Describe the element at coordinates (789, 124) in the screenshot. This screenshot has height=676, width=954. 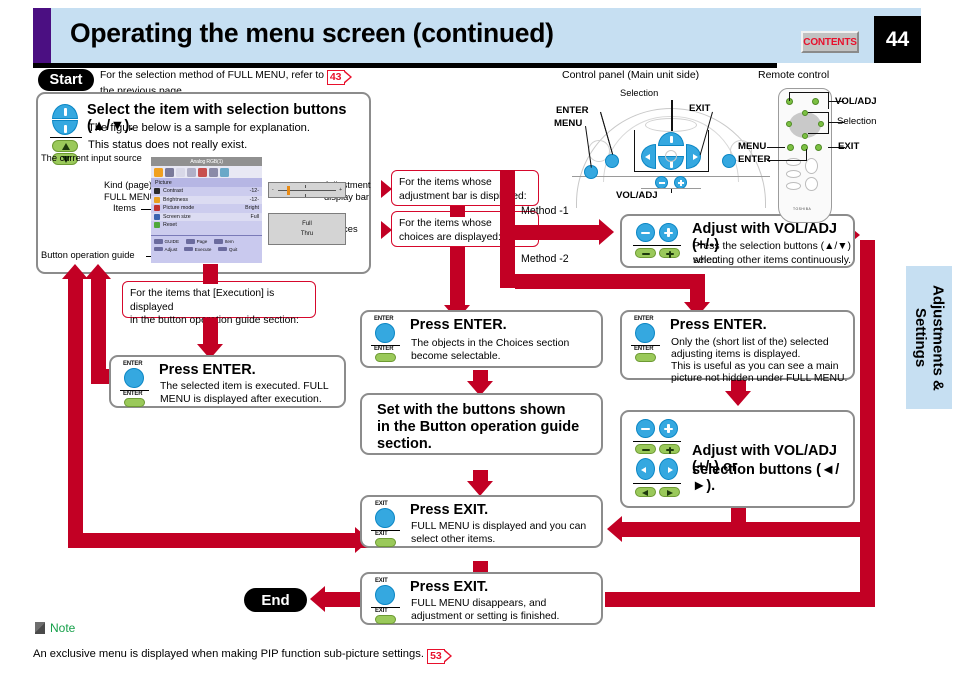
I see `remote-selection-left-icon` at that location.